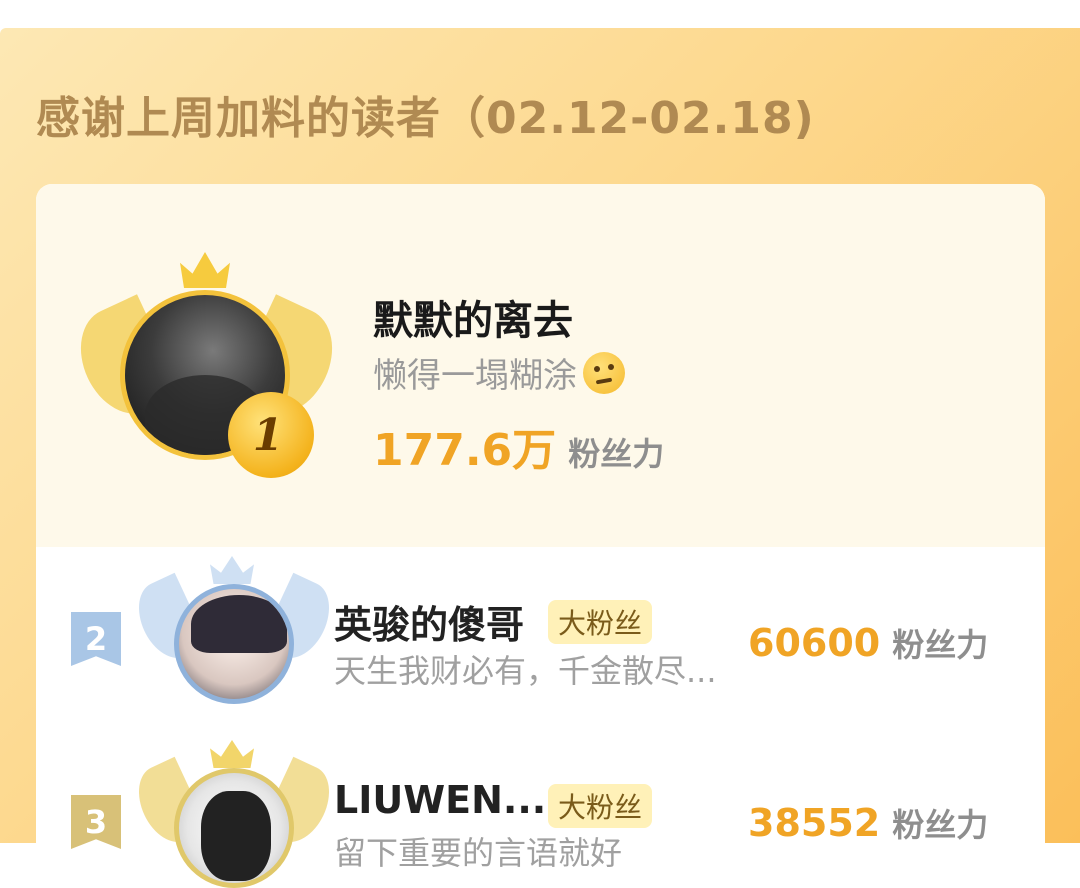 This screenshot has height=888, width=1080. Describe the element at coordinates (429, 621) in the screenshot. I see `reader-name: 英骏的傻哥` at that location.